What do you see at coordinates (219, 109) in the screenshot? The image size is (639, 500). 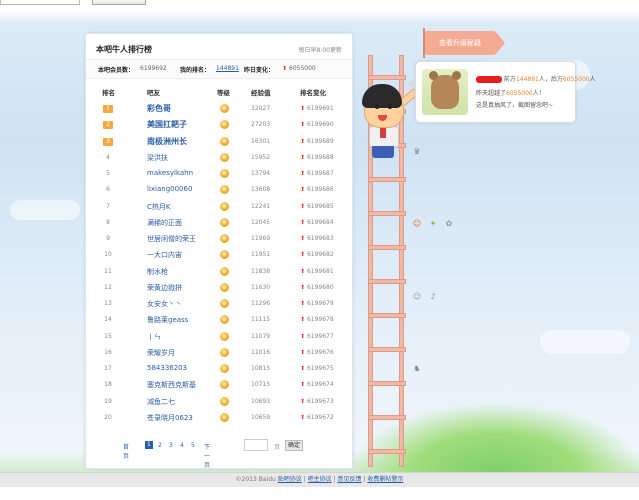 I see `table-row: 1 彩色哥 32027 ⬆ 6199691` at bounding box center [219, 109].